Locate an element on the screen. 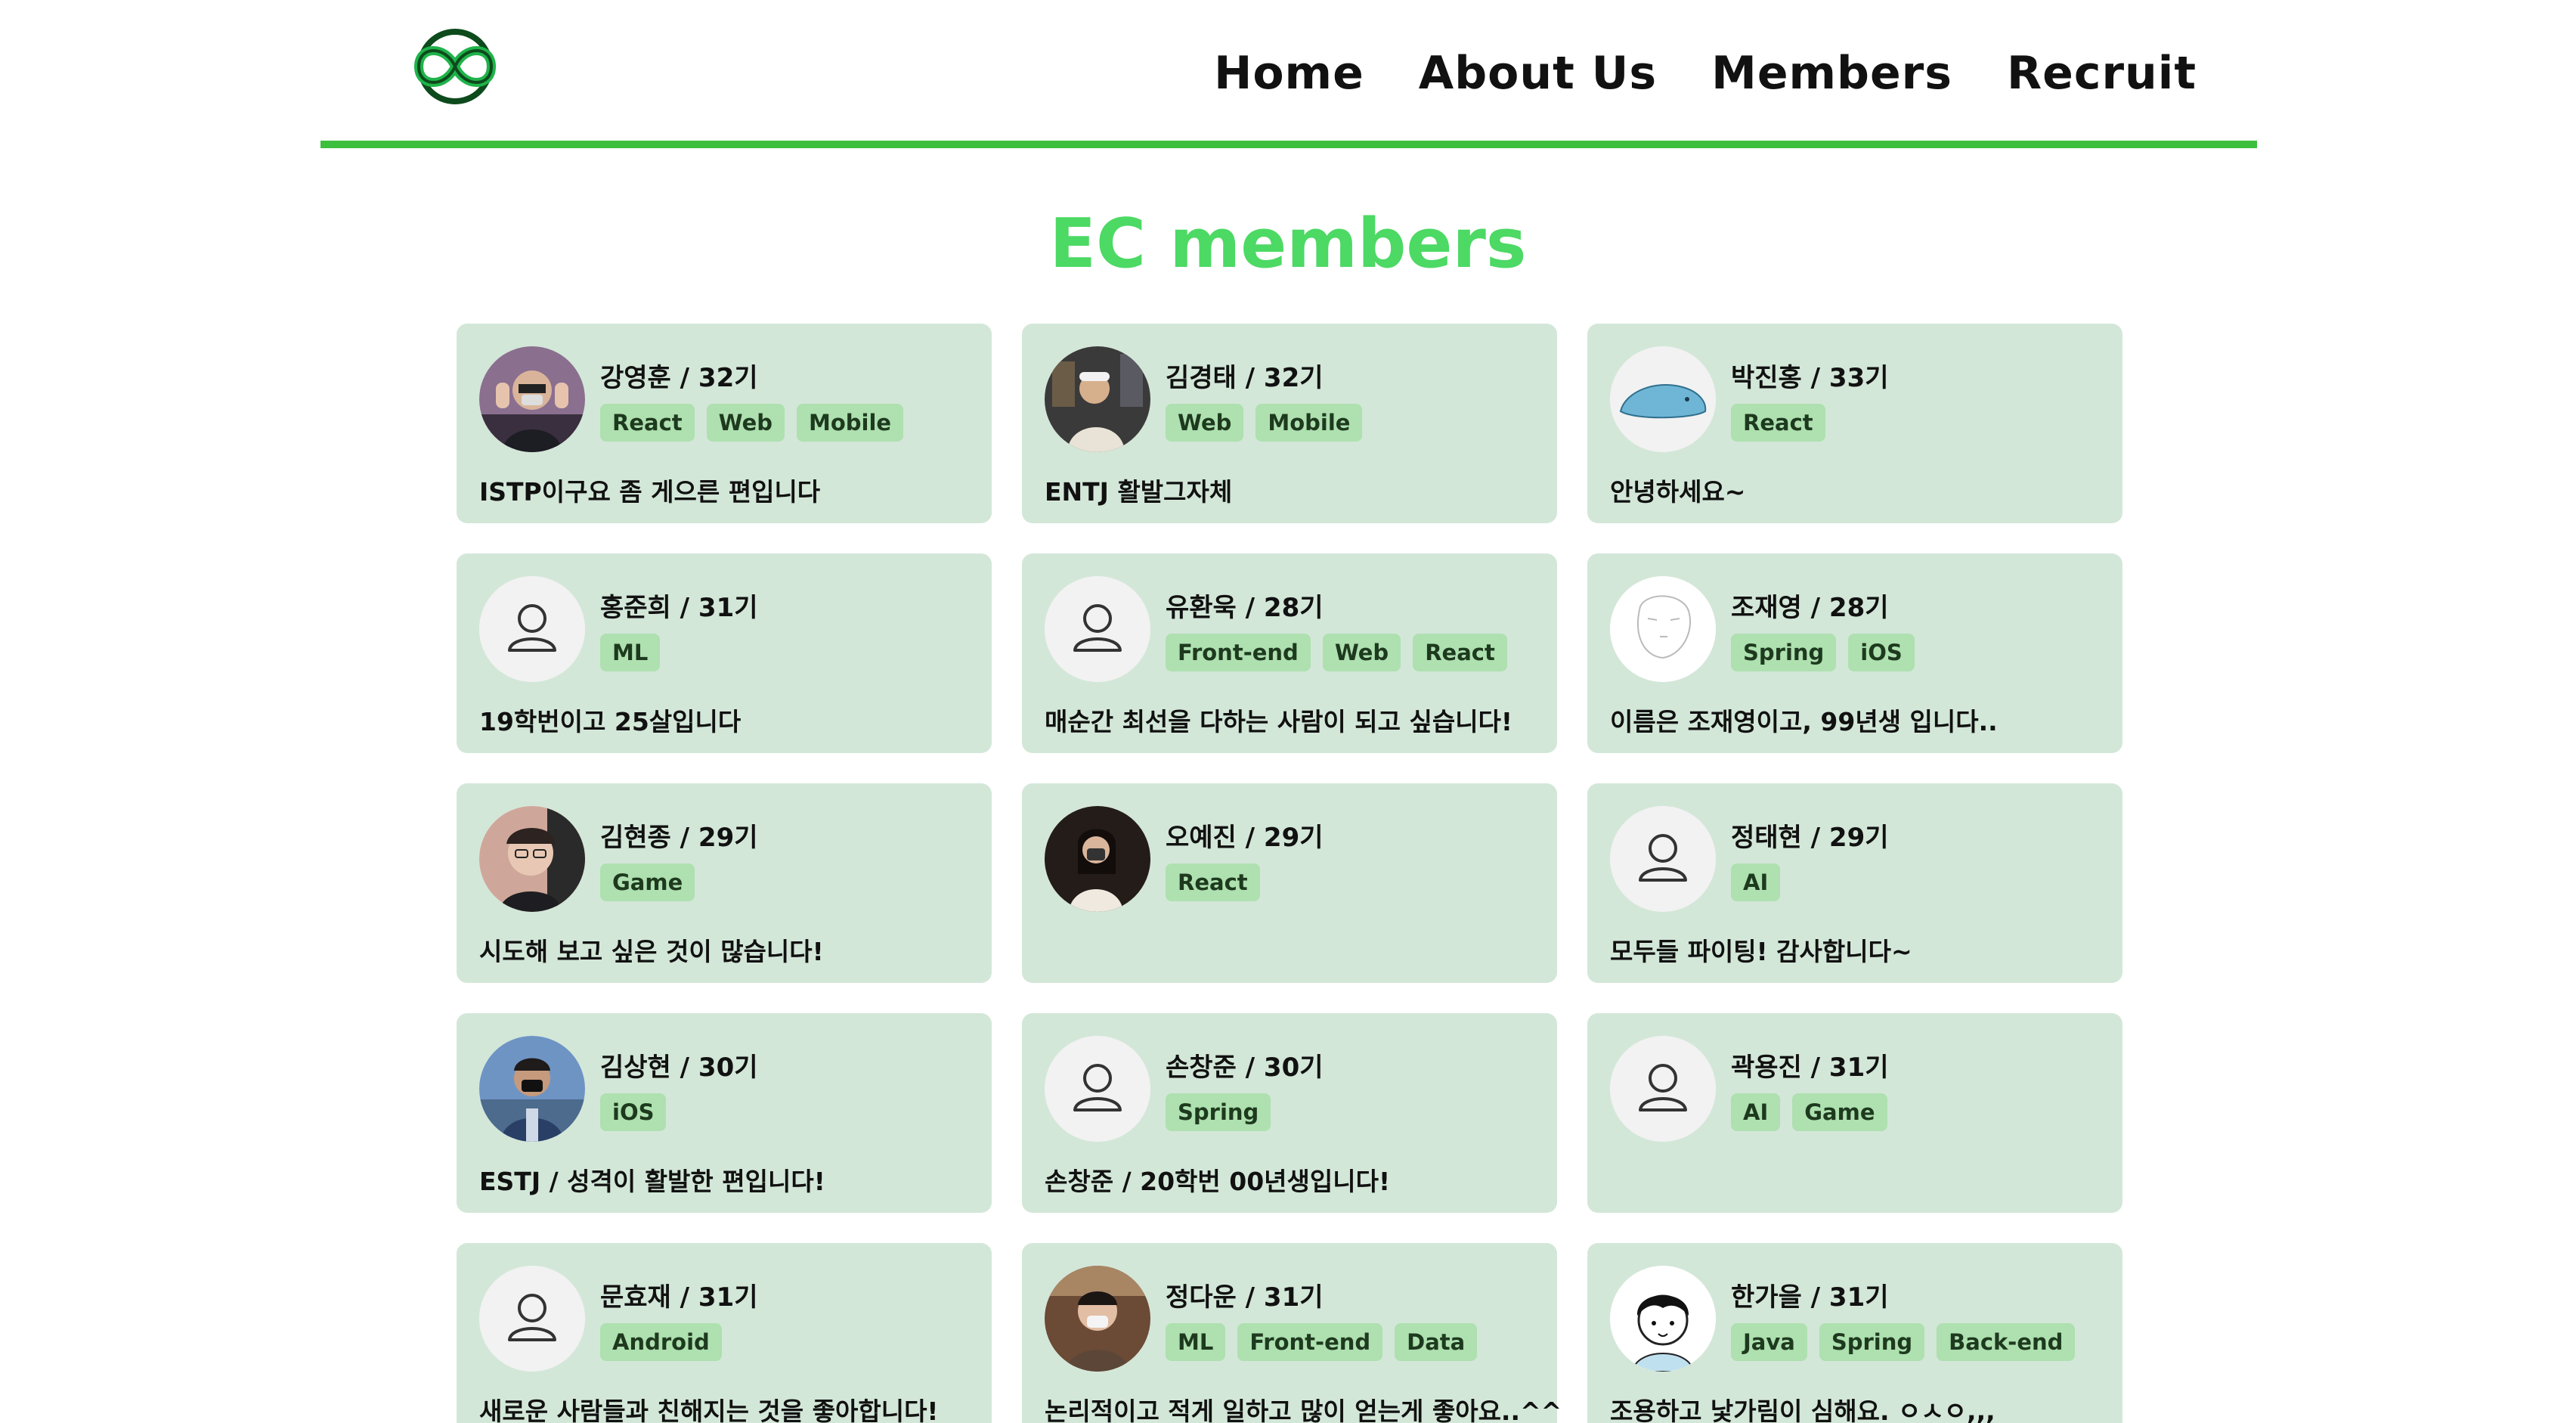 The image size is (2576, 1423). member-card: 곽용진 / 31기 AI Game is located at coordinates (1854, 1113).